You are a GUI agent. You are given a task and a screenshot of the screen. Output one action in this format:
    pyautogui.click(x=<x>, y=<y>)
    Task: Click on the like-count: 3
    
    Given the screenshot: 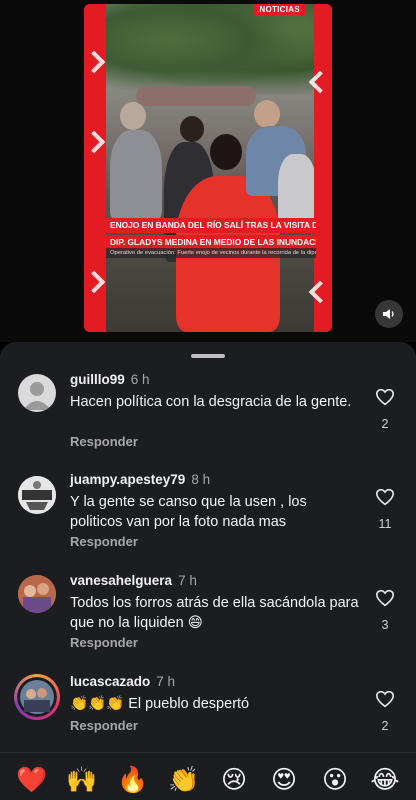 What is the action you would take?
    pyautogui.click(x=385, y=625)
    